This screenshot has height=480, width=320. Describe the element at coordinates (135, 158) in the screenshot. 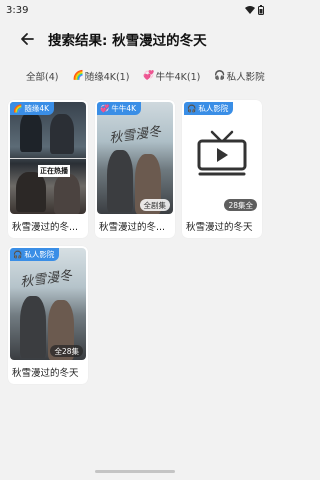

I see `poster-image: 秋雪漫冬 全剧集` at that location.